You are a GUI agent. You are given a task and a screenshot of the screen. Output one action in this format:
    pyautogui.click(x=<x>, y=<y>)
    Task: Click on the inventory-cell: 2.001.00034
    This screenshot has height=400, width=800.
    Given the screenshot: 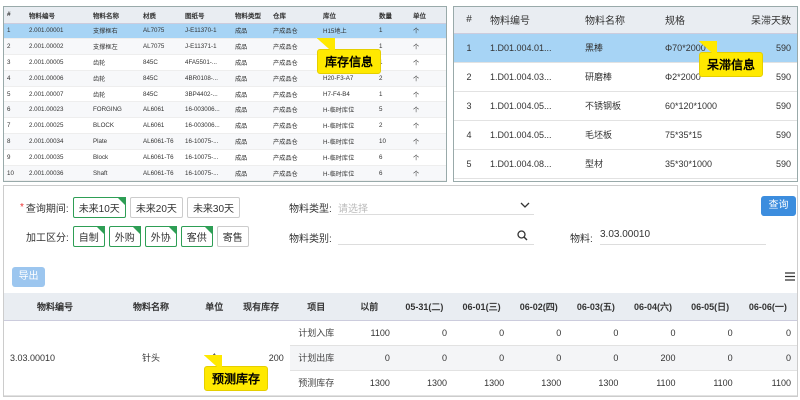 What is the action you would take?
    pyautogui.click(x=58, y=141)
    